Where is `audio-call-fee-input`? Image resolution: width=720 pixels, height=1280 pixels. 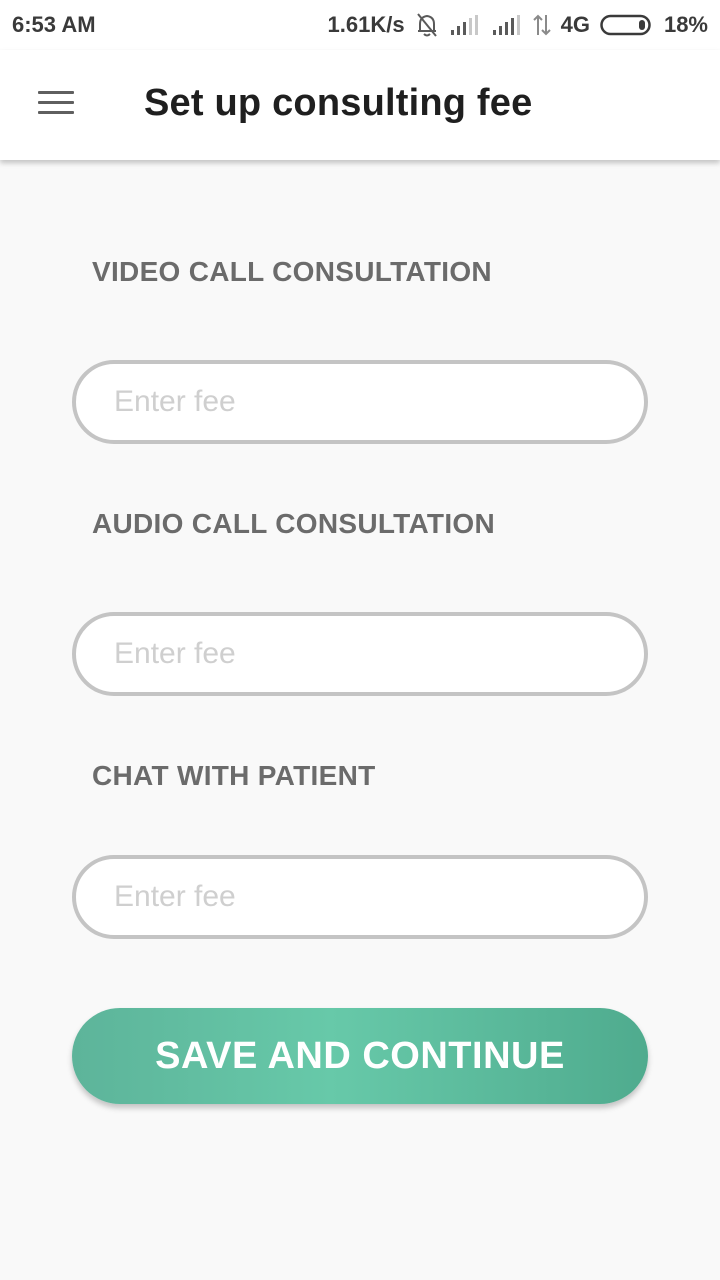
audio-call-fee-input is located at coordinates (360, 654).